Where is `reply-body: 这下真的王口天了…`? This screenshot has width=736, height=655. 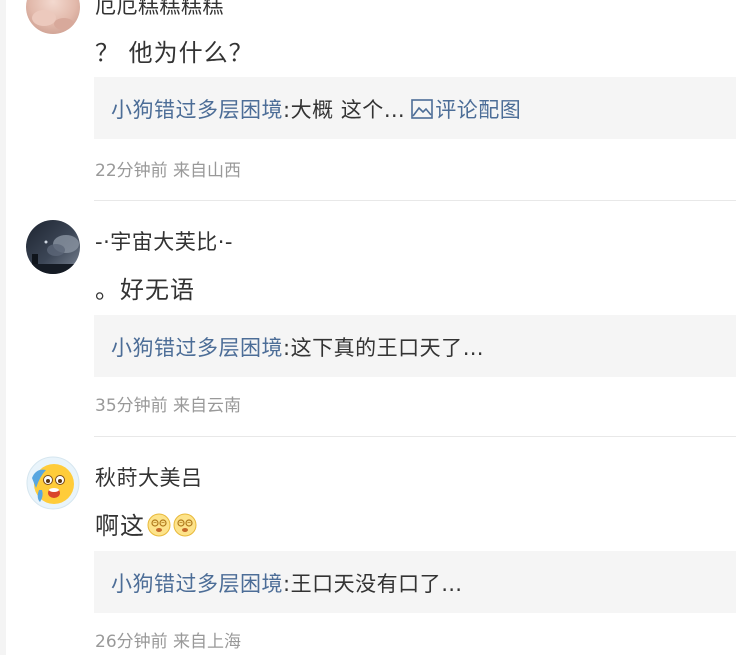 reply-body: 这下真的王口天了… is located at coordinates (387, 348).